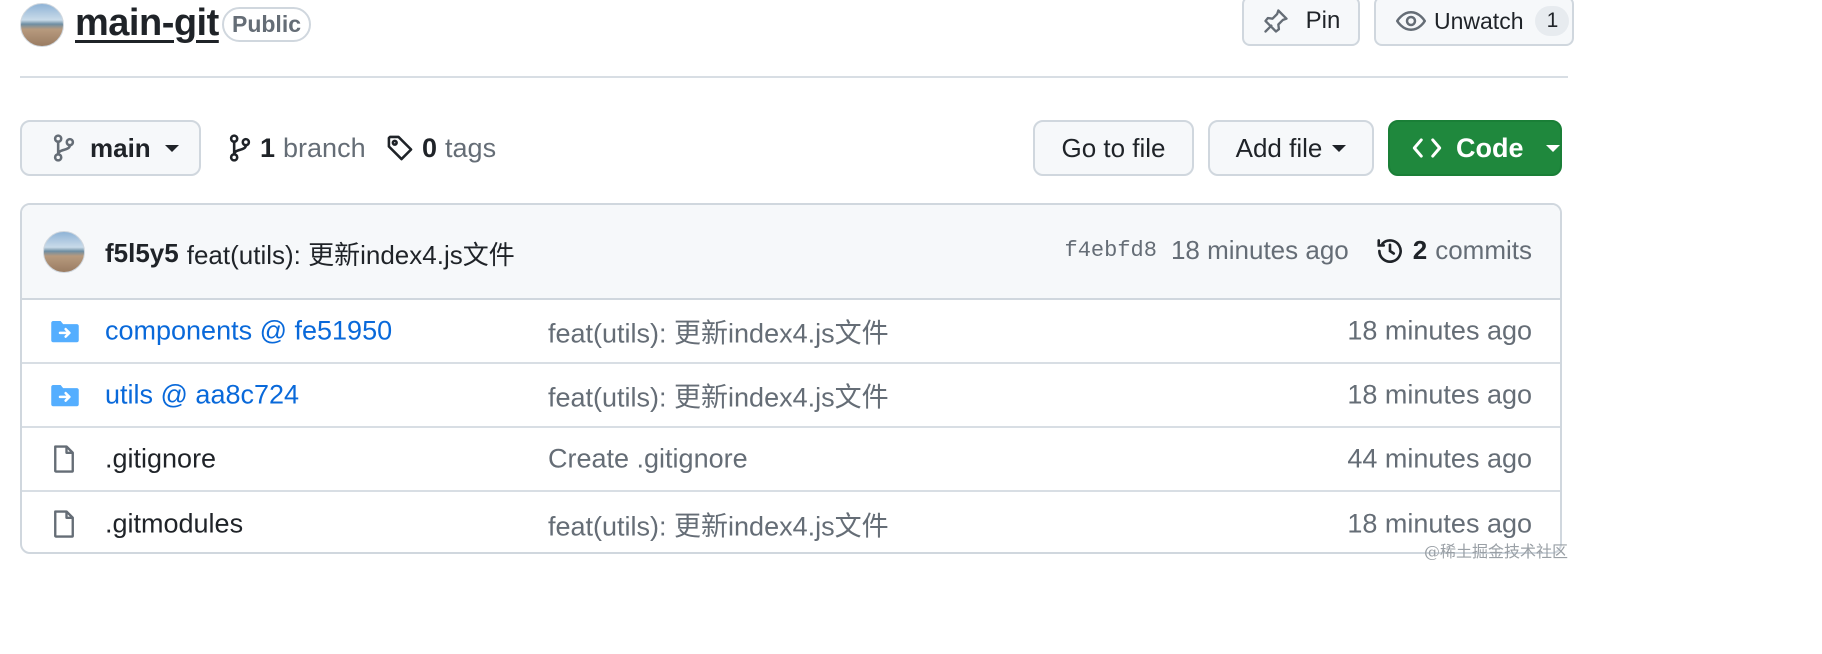 This screenshot has width=1822, height=654. Describe the element at coordinates (1420, 250) in the screenshot. I see `commit-count: 2` at that location.